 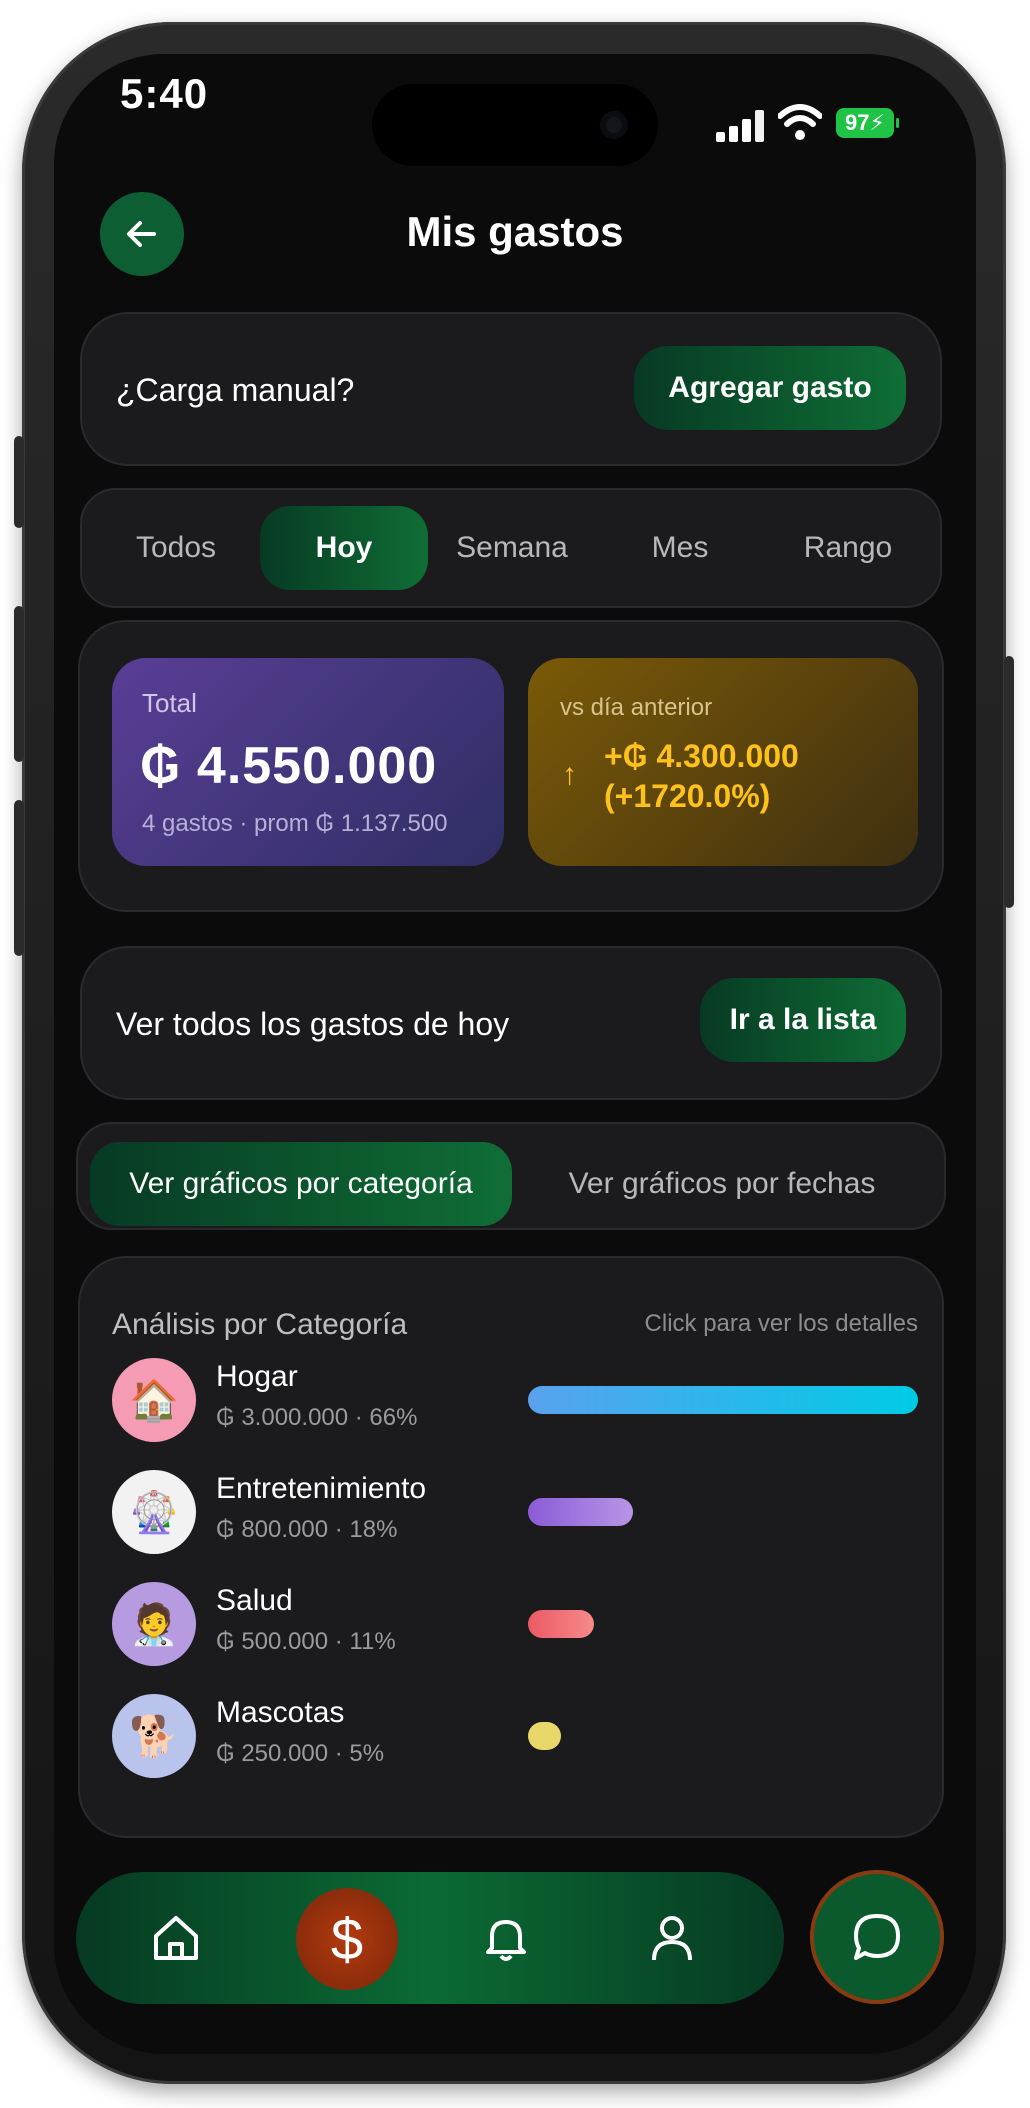 What do you see at coordinates (300, 1753) in the screenshot?
I see `category-amount: ₲ 250.000 · 5%` at bounding box center [300, 1753].